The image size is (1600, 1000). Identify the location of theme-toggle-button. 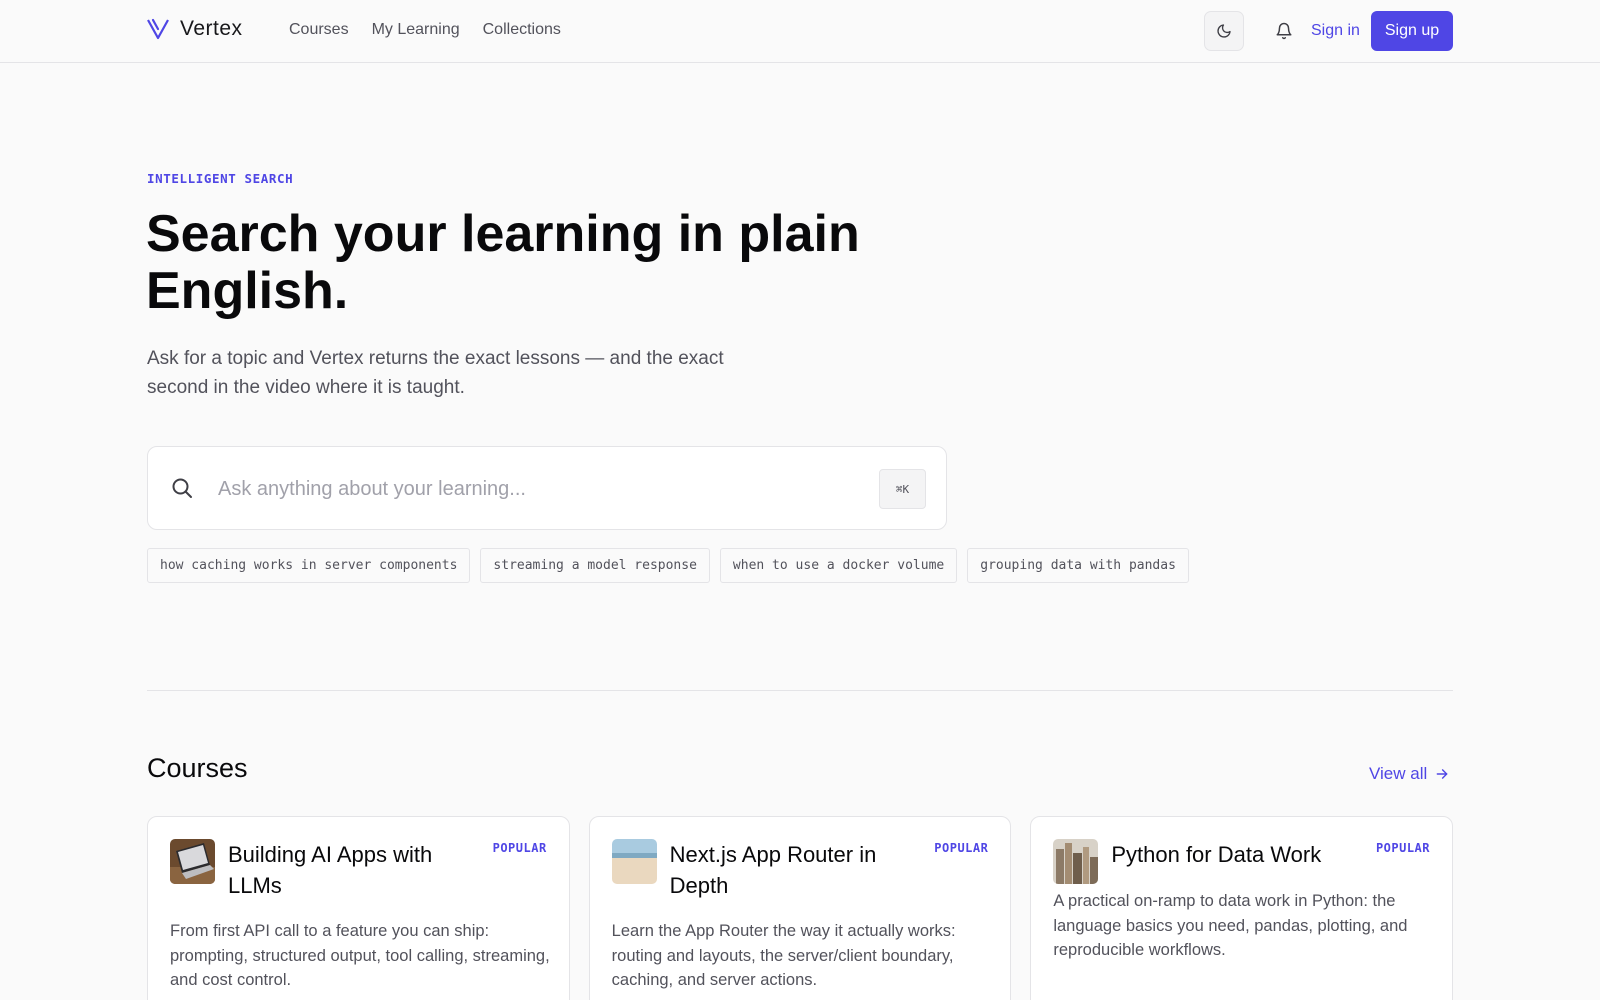
(1224, 31).